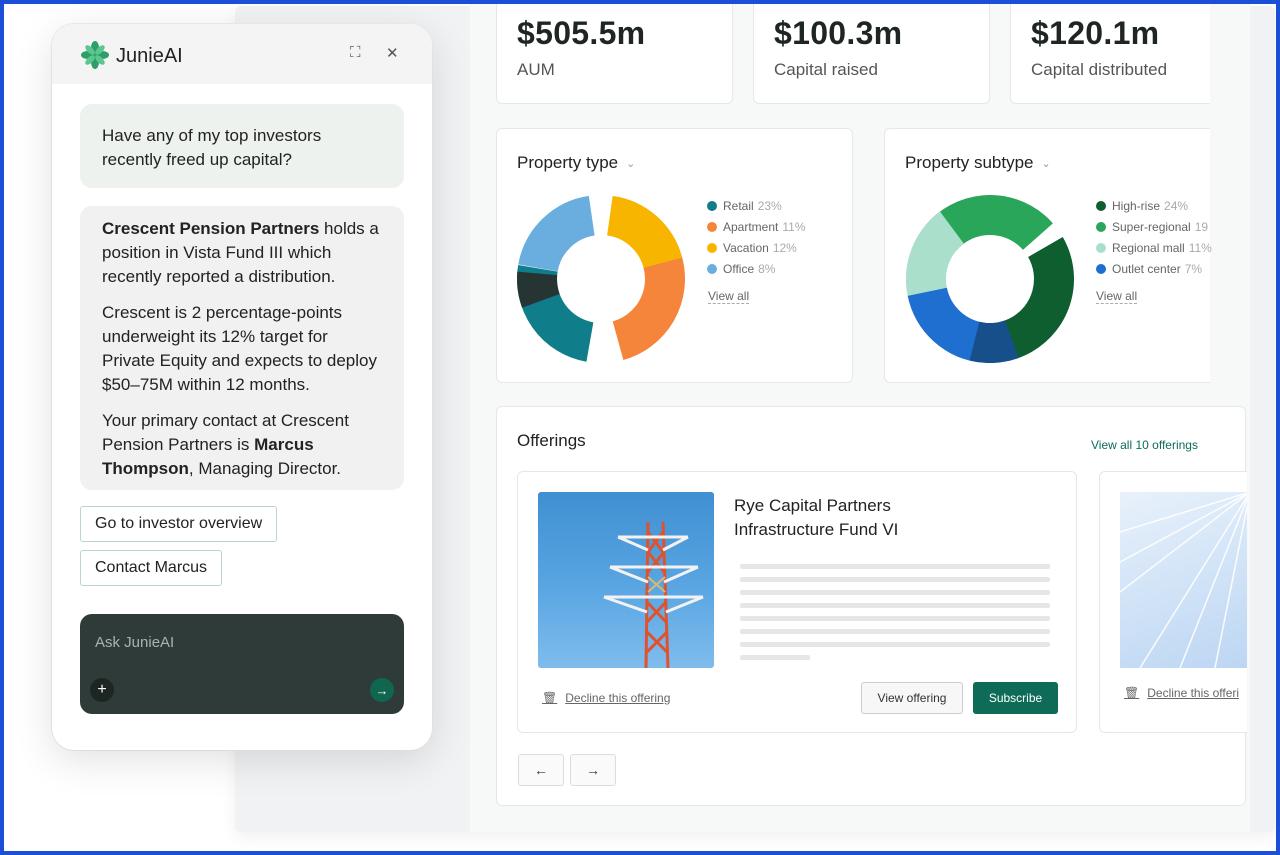 This screenshot has height=855, width=1280. Describe the element at coordinates (838, 33) in the screenshot. I see `stat-value: $100.3m` at that location.